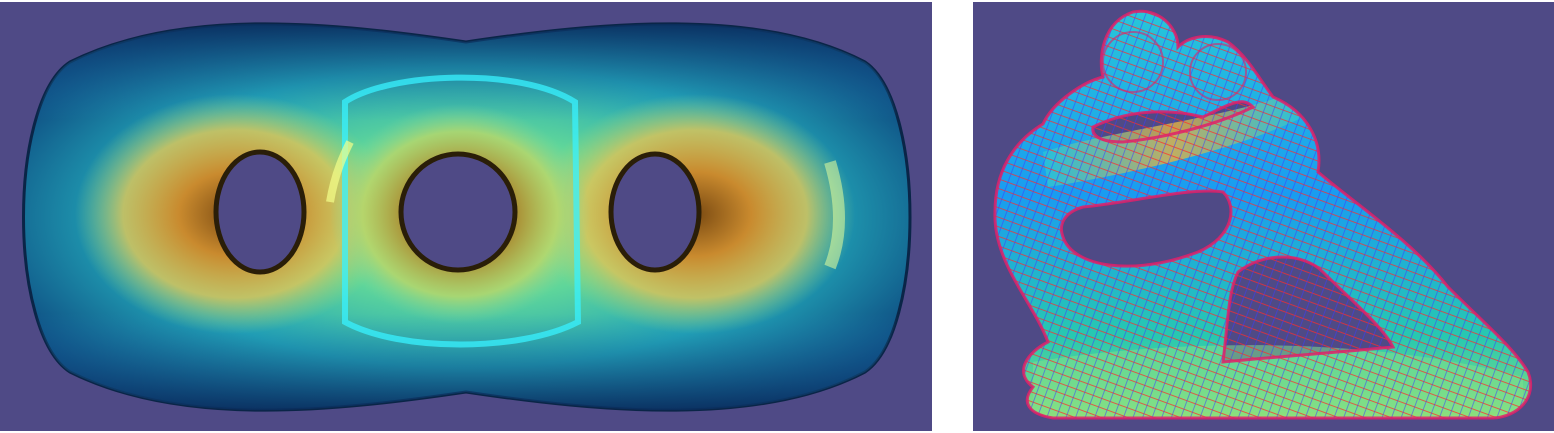 This screenshot has width=1554, height=433. Describe the element at coordinates (260, 212) in the screenshot. I see `hole-left` at that location.